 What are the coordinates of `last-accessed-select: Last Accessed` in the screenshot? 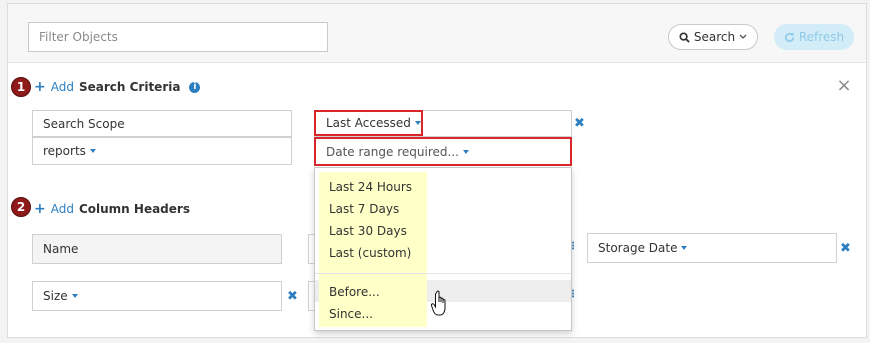 It's located at (368, 123).